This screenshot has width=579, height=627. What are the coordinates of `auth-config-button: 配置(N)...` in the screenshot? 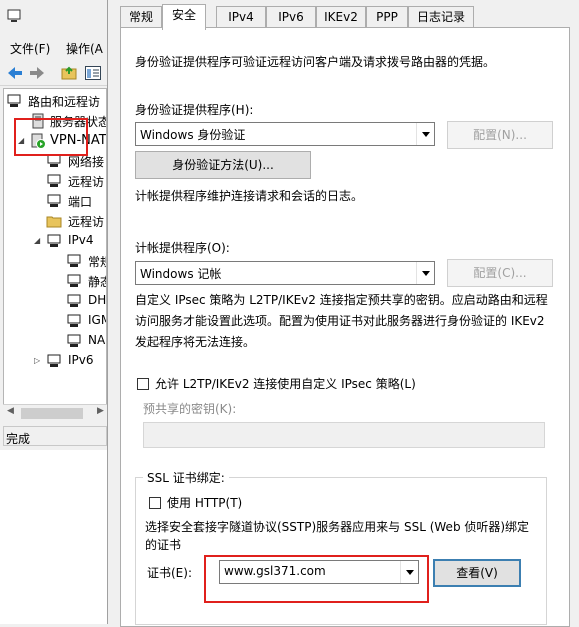 It's located at (500, 135).